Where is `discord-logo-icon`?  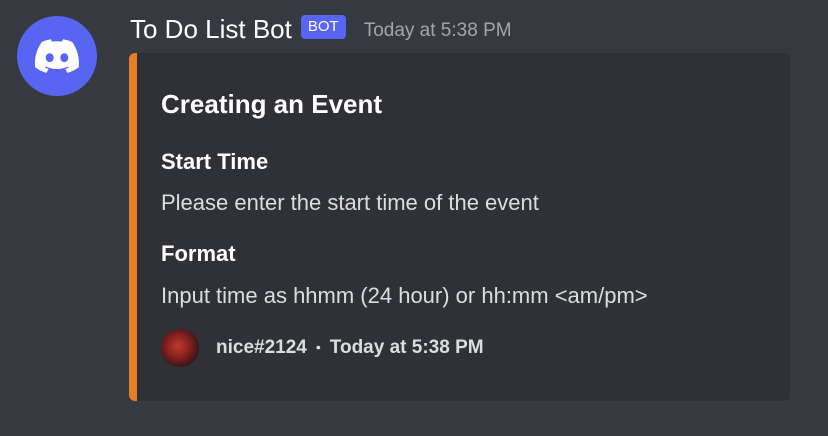 discord-logo-icon is located at coordinates (56, 56).